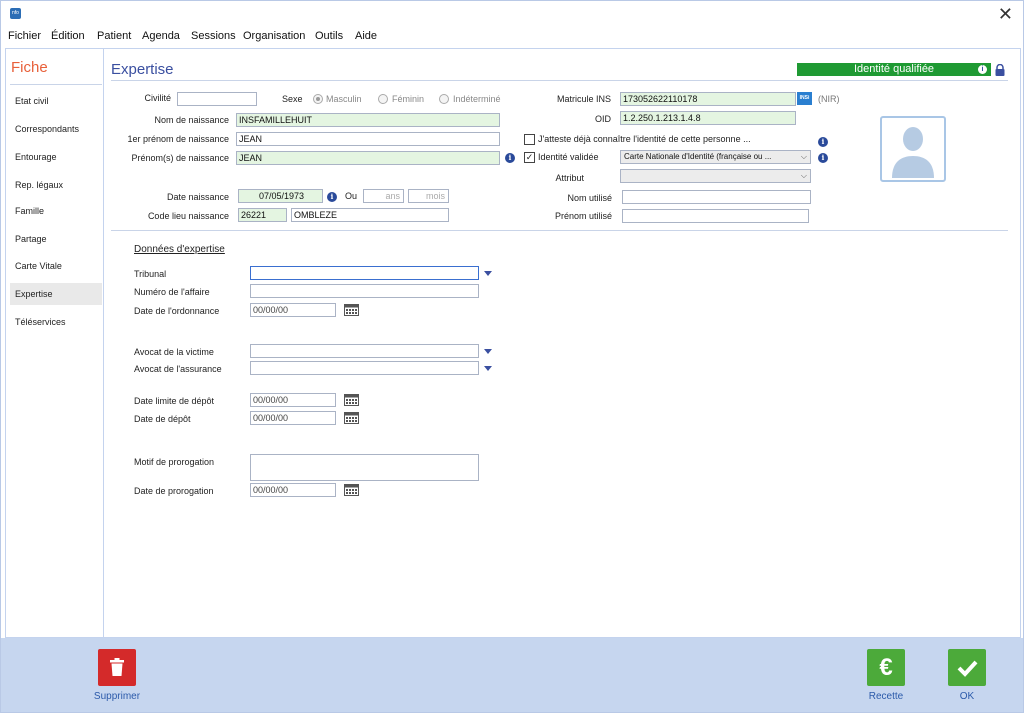  Describe the element at coordinates (293, 400) in the screenshot. I see `date-limite-field: 00/00/00` at that location.